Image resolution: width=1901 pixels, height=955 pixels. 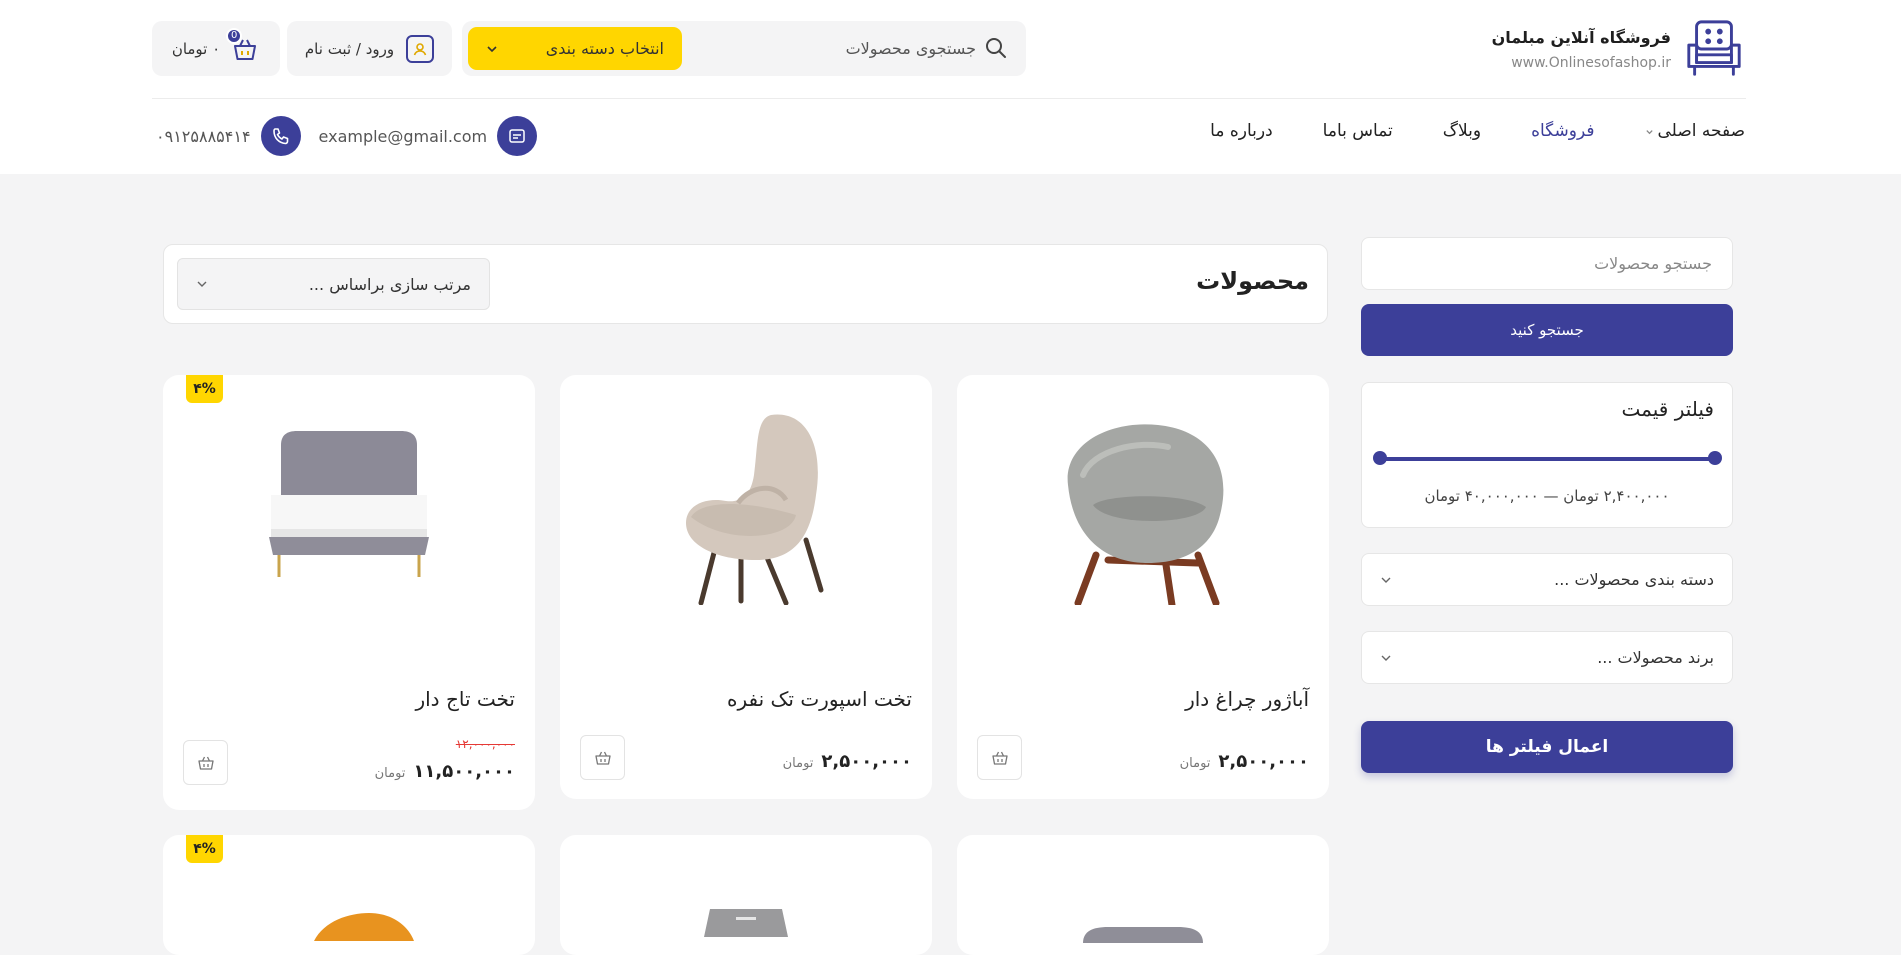 I want to click on product-price: ۱۱,۵۰۰,۰۰۰ تومان, so click(x=445, y=771).